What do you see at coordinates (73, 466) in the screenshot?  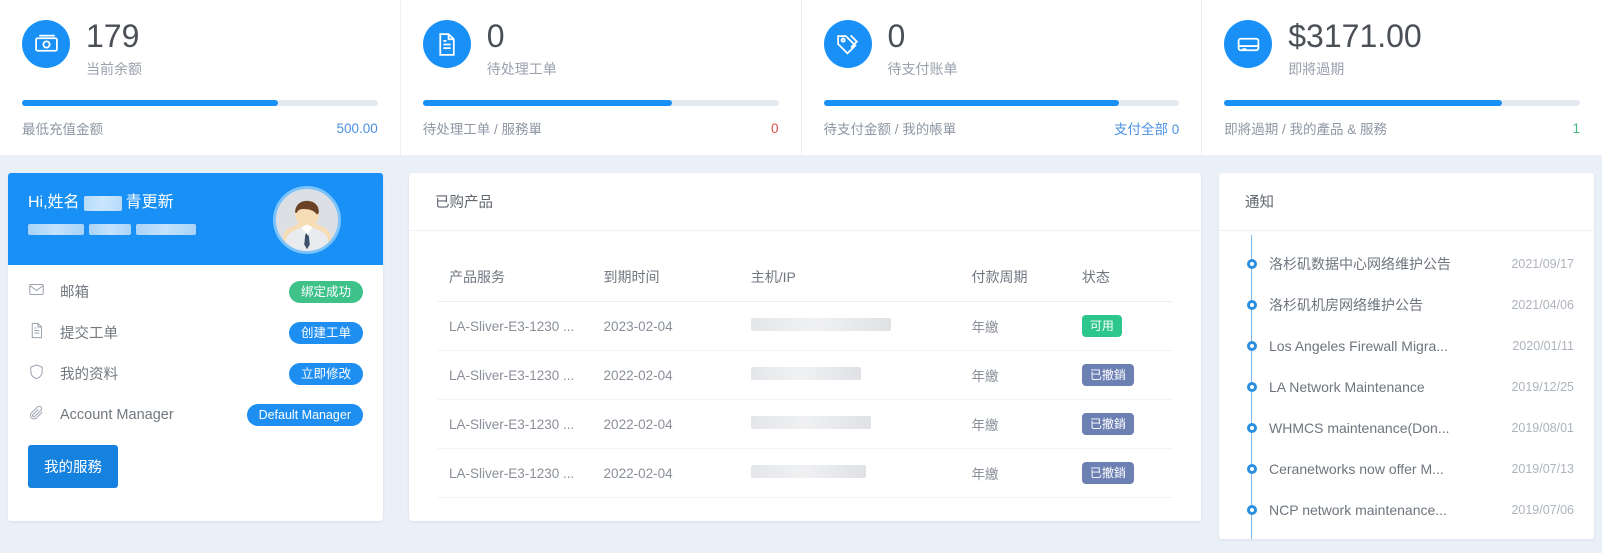 I see `my-service-button: 我的服務` at bounding box center [73, 466].